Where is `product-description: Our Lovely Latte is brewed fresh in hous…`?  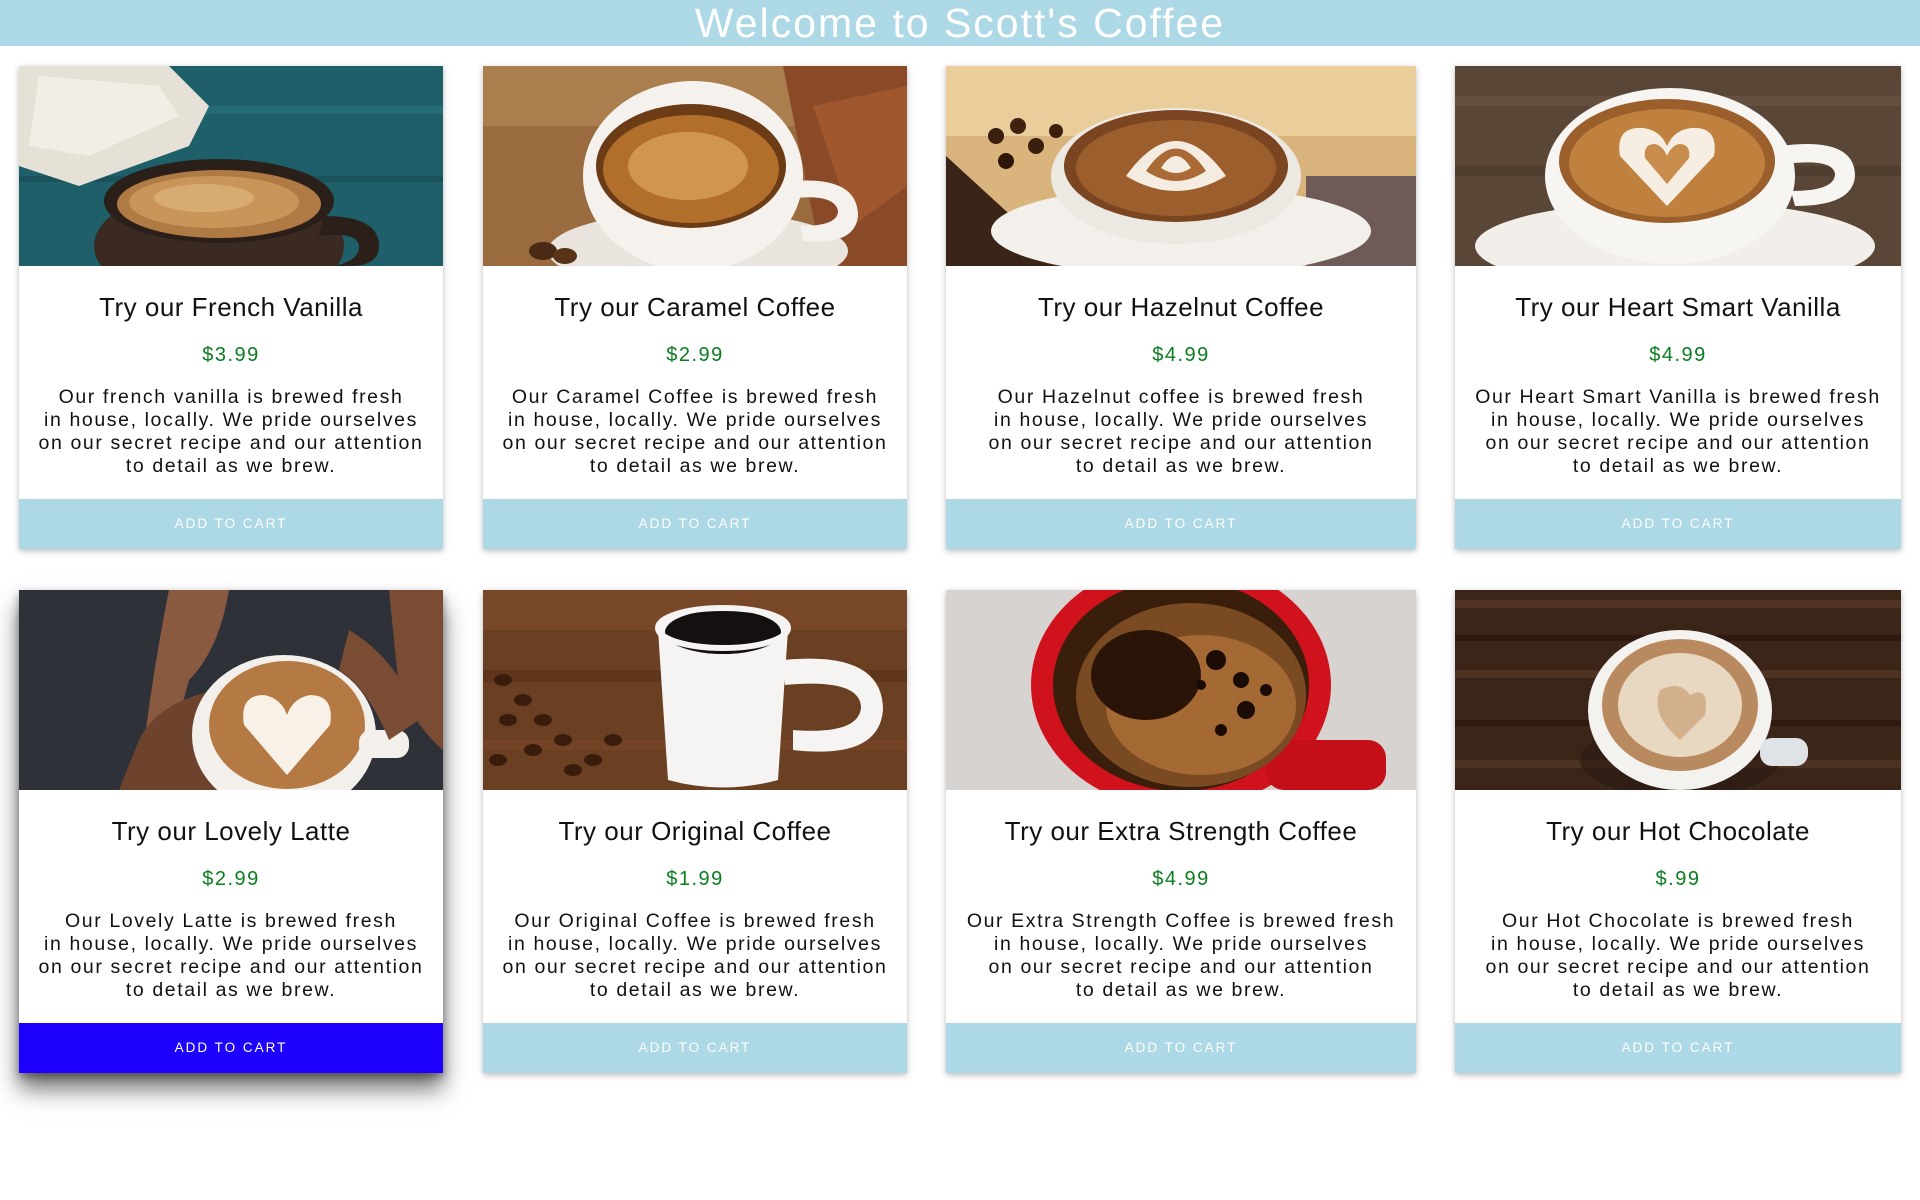 product-description: Our Lovely Latte is brewed fresh in hous… is located at coordinates (231, 956).